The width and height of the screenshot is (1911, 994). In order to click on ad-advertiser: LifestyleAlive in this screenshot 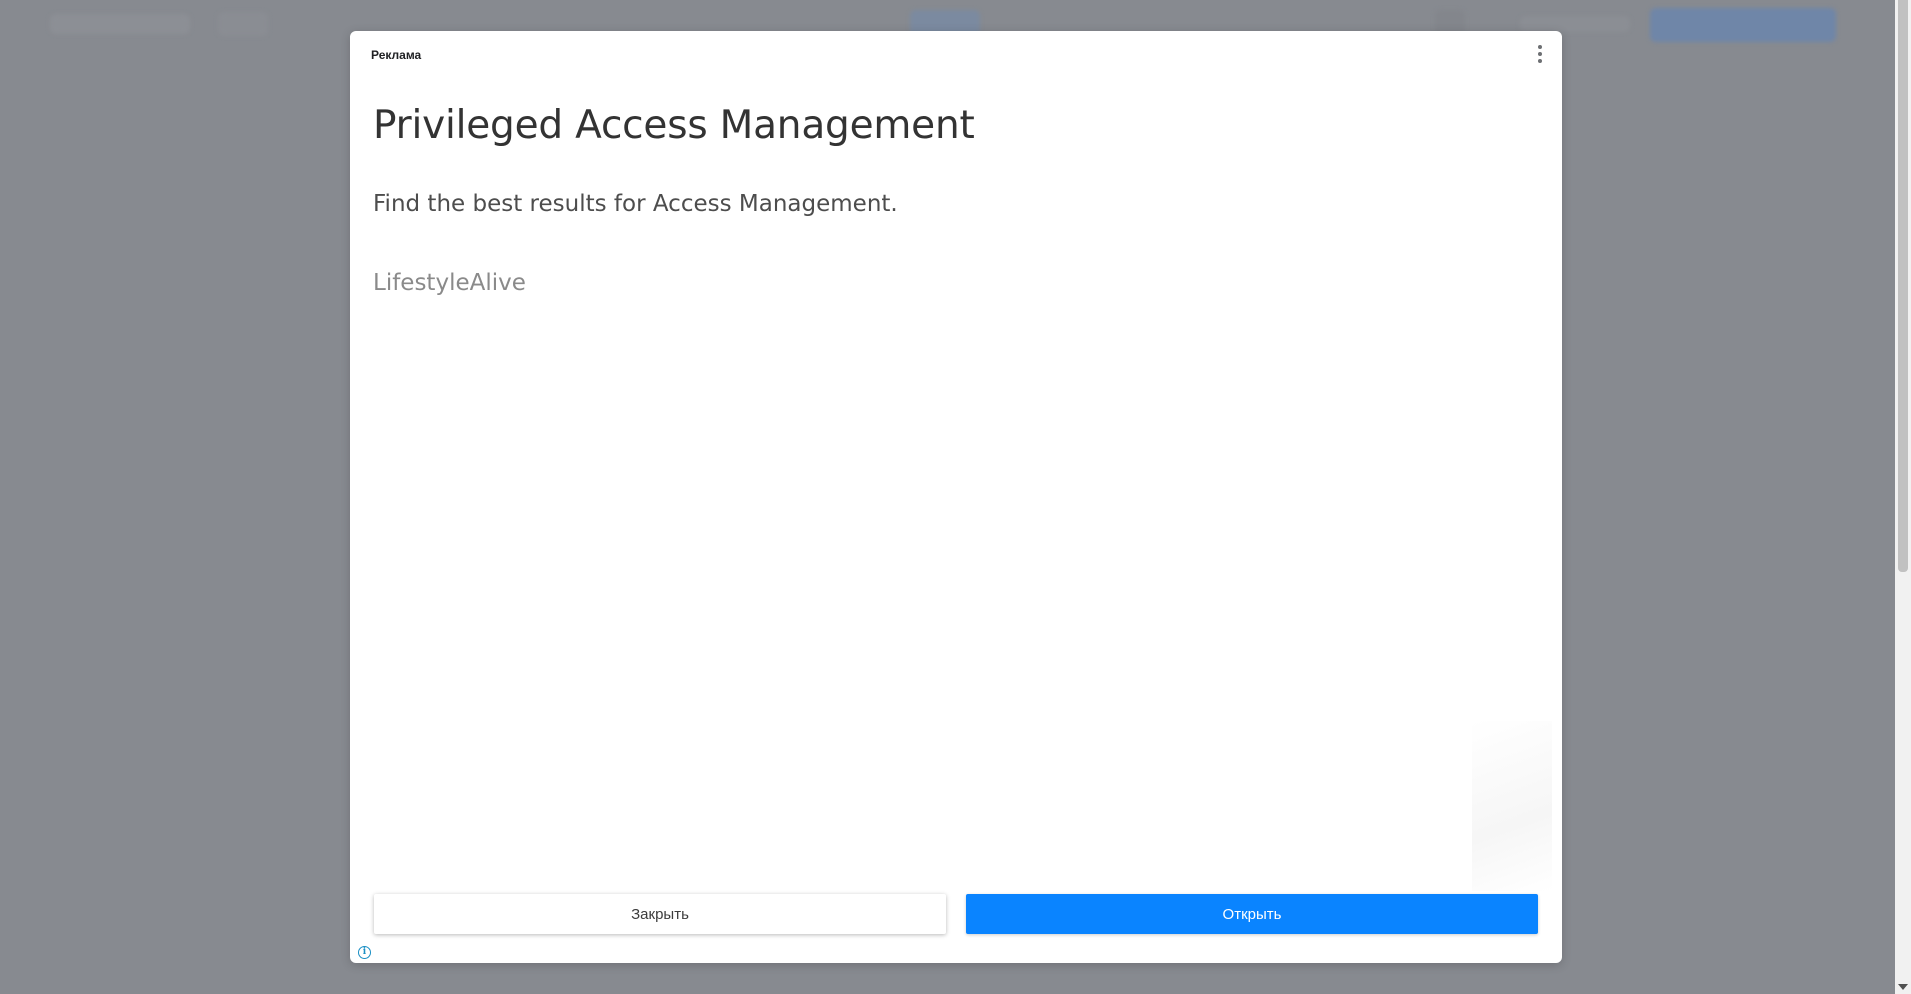, I will do `click(449, 283)`.